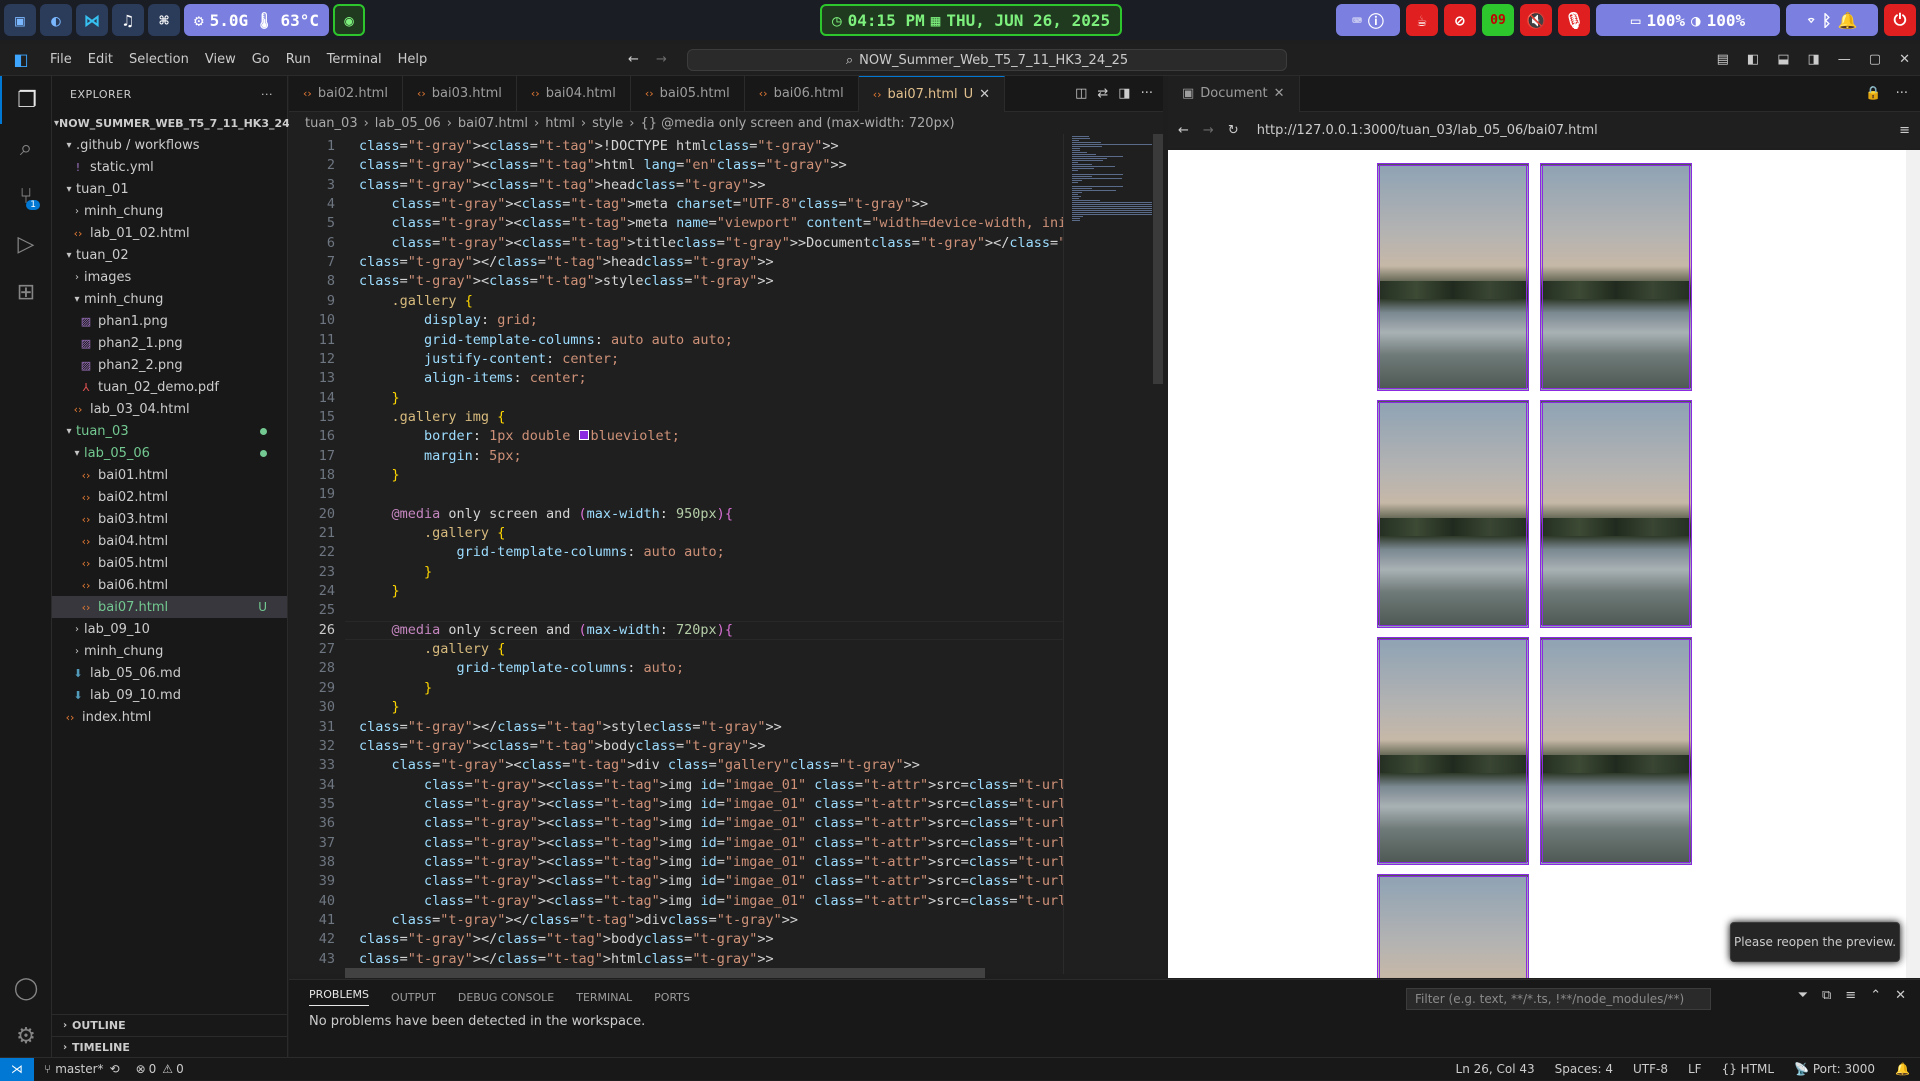 Image resolution: width=1920 pixels, height=1081 pixels. I want to click on split-editor-icon: ◨, so click(1124, 93).